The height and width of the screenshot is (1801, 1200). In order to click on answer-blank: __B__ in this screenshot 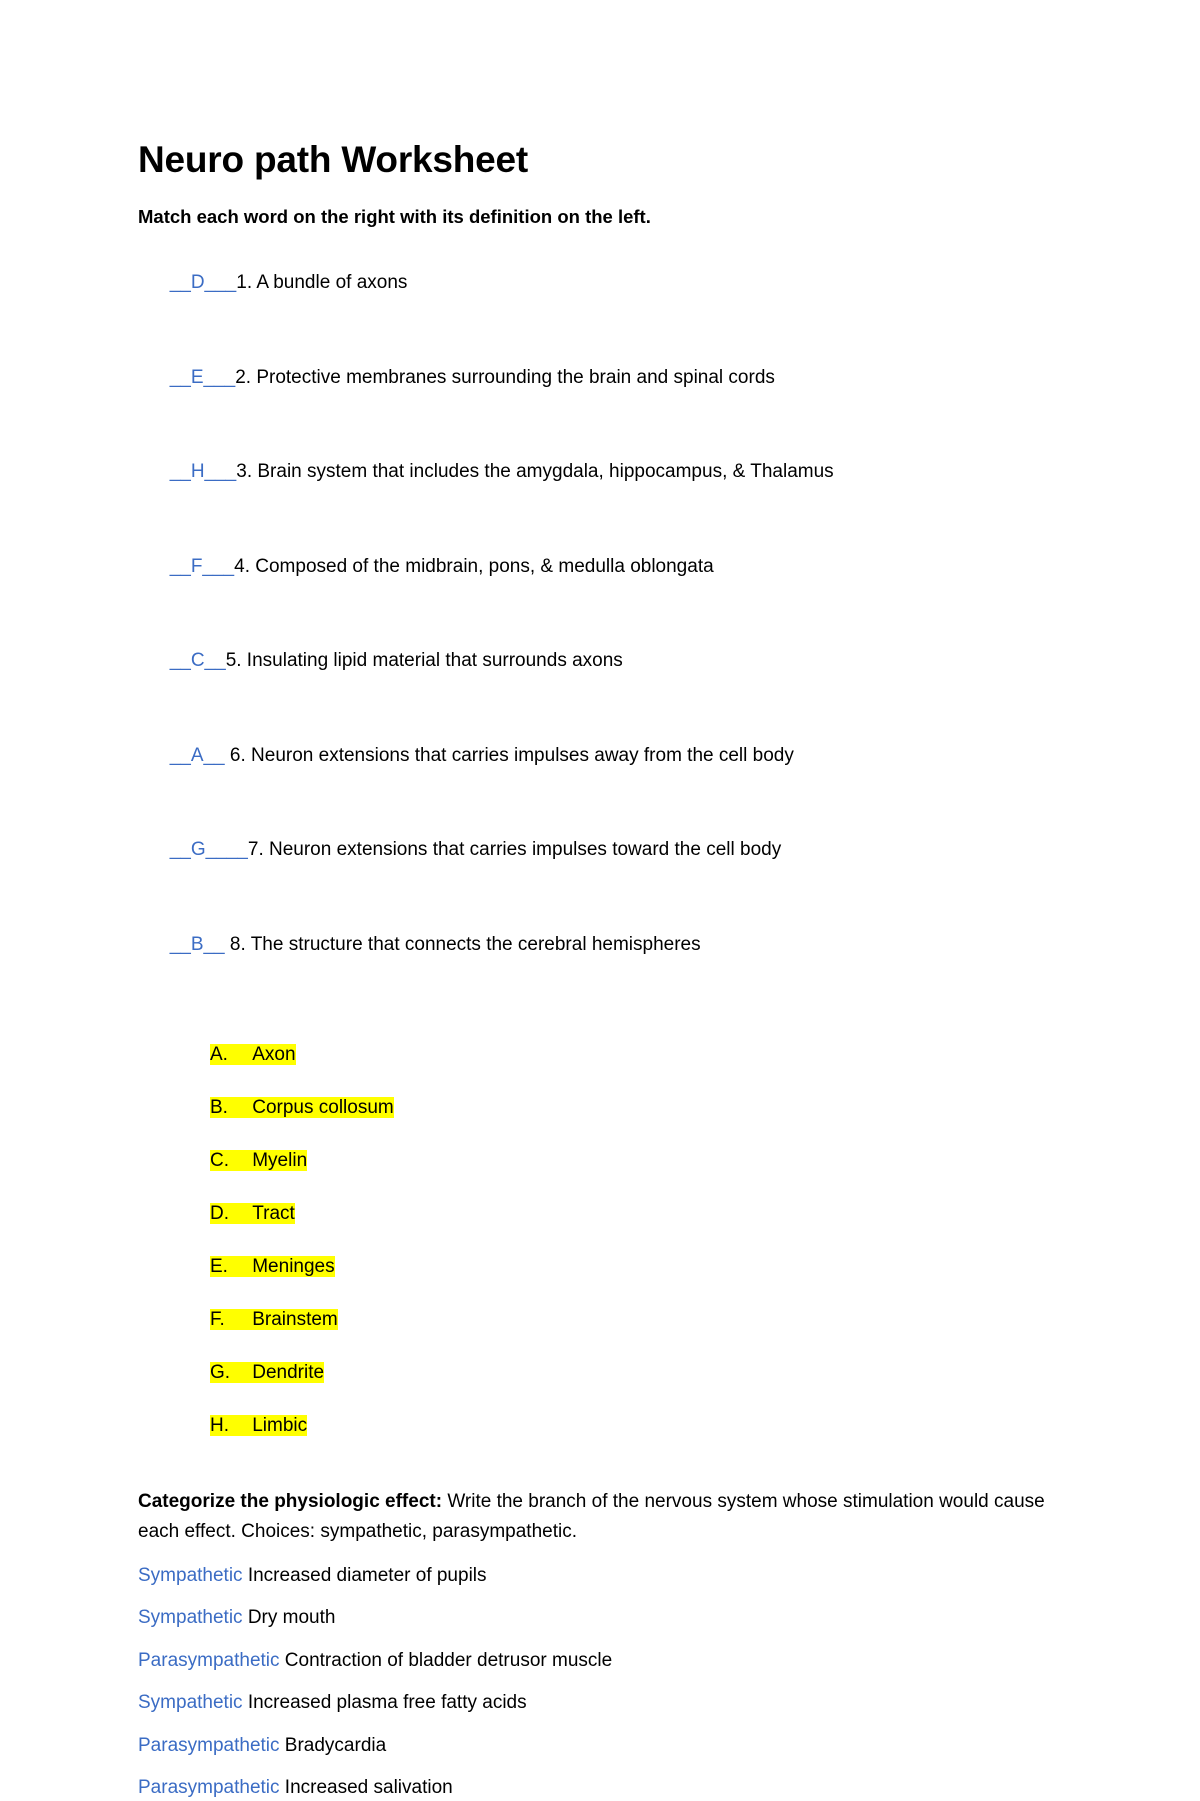, I will do `click(197, 944)`.